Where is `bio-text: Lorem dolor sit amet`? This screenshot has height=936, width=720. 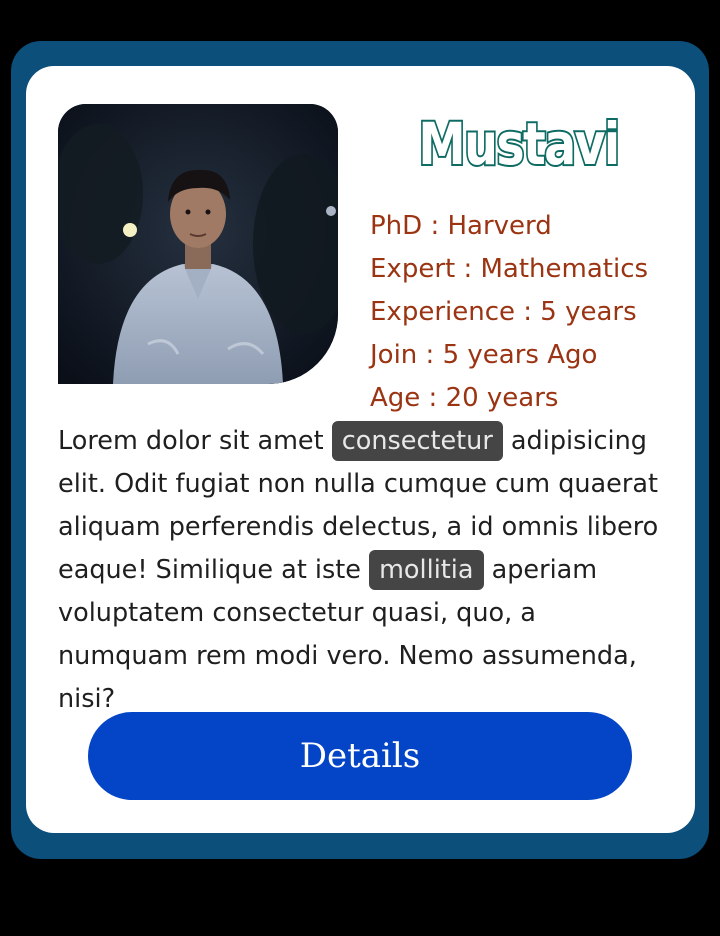 bio-text: Lorem dolor sit amet is located at coordinates (195, 441).